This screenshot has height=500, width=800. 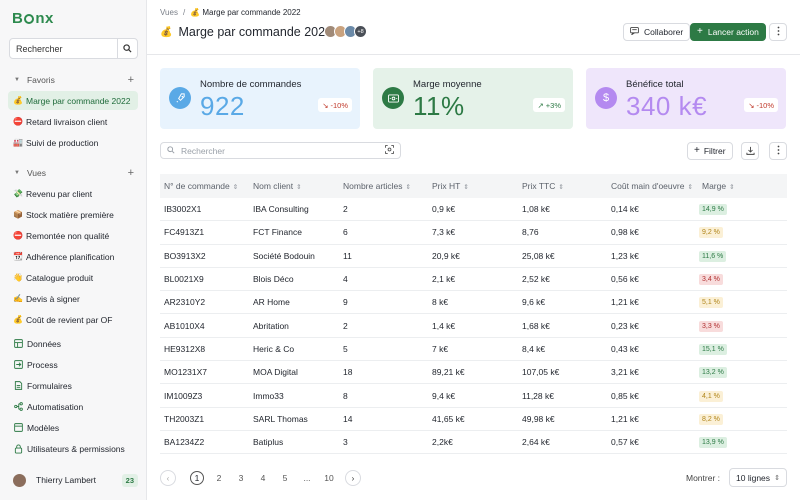 I want to click on sidebar-item-marge-par-commande: 💰 Marge par commande 2022, so click(x=73, y=100).